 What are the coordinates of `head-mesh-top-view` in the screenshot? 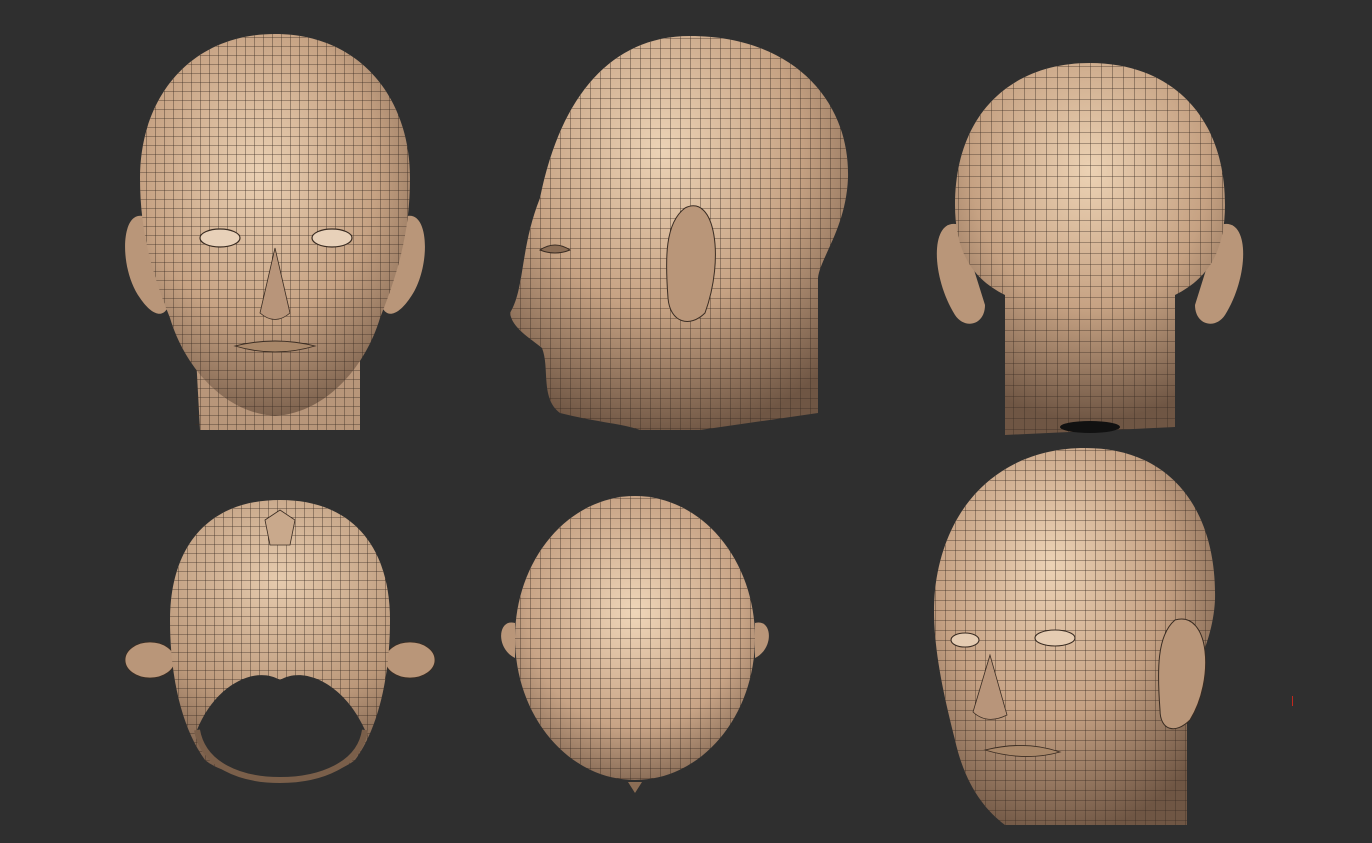 It's located at (635, 643).